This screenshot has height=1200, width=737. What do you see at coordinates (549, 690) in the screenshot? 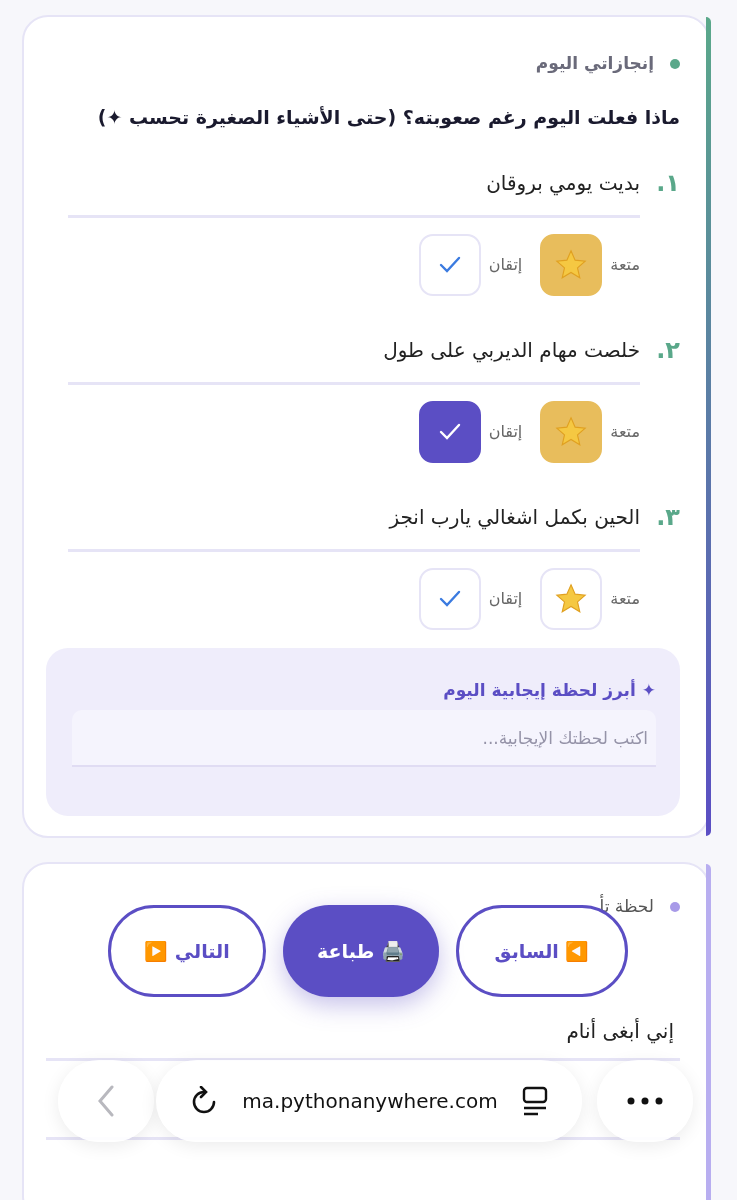
I see `highlight-title: ✦ أبرز لحظة إيجابية اليوم` at bounding box center [549, 690].